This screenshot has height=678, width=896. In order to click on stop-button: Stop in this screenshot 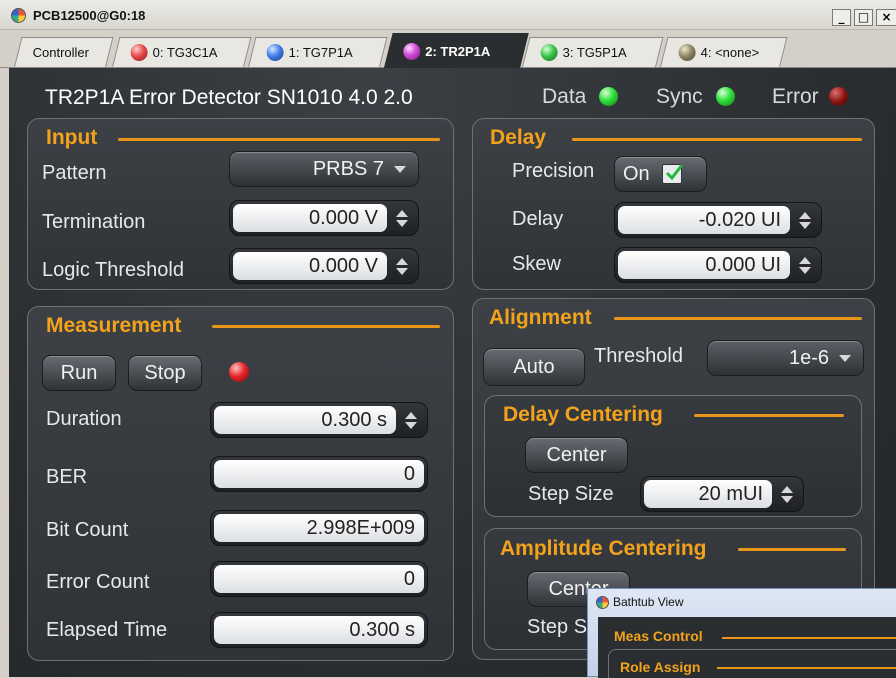, I will do `click(165, 373)`.